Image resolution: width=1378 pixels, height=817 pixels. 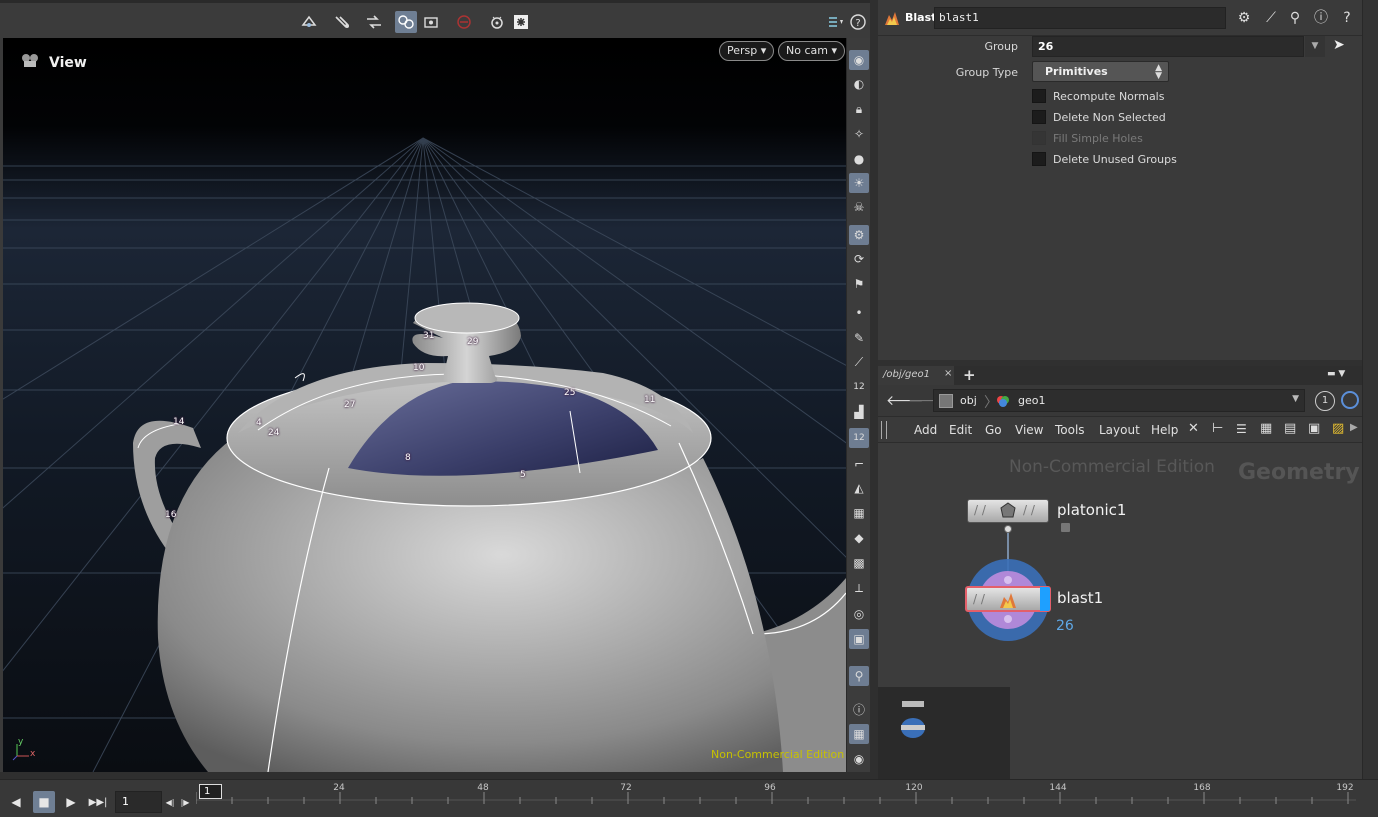 What do you see at coordinates (138, 802) in the screenshot?
I see `frame-field: 1` at bounding box center [138, 802].